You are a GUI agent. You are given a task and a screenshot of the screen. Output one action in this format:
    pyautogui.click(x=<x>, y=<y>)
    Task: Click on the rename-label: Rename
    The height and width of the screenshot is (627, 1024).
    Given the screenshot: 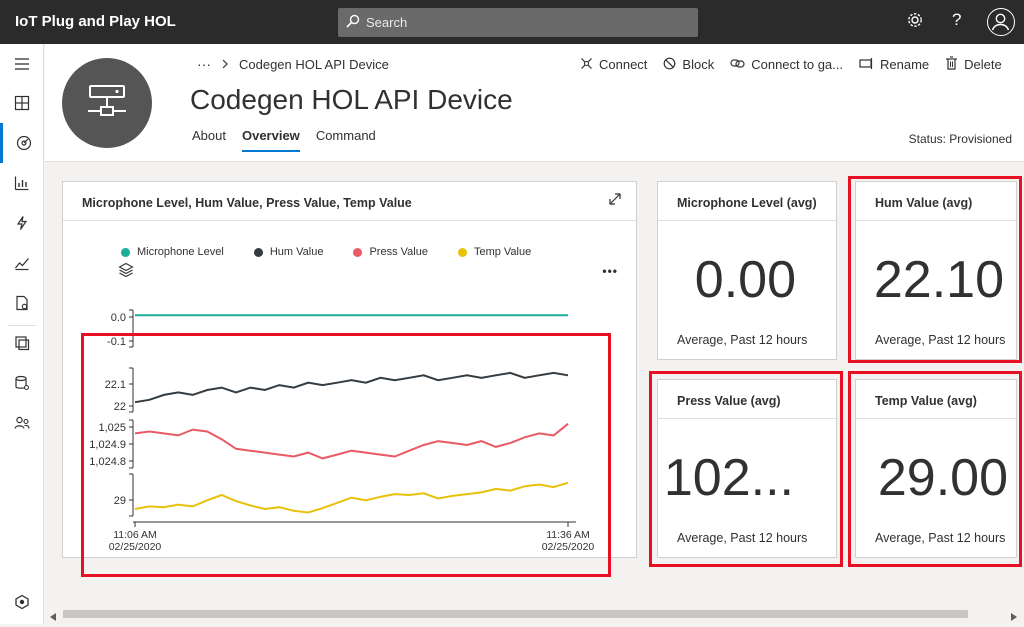 What is the action you would take?
    pyautogui.click(x=905, y=64)
    